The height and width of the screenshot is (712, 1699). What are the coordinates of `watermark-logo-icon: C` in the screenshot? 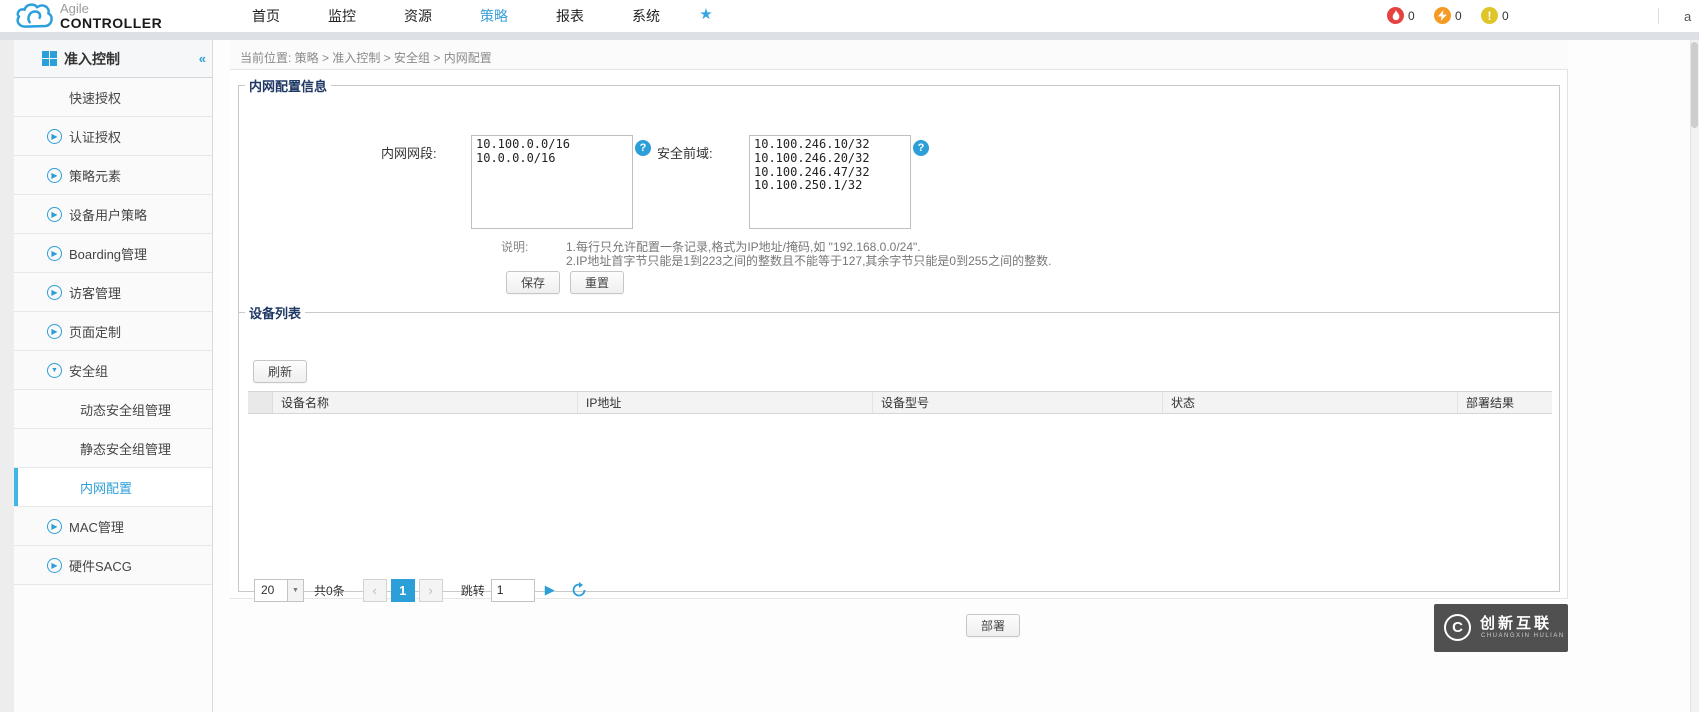 It's located at (1457, 627).